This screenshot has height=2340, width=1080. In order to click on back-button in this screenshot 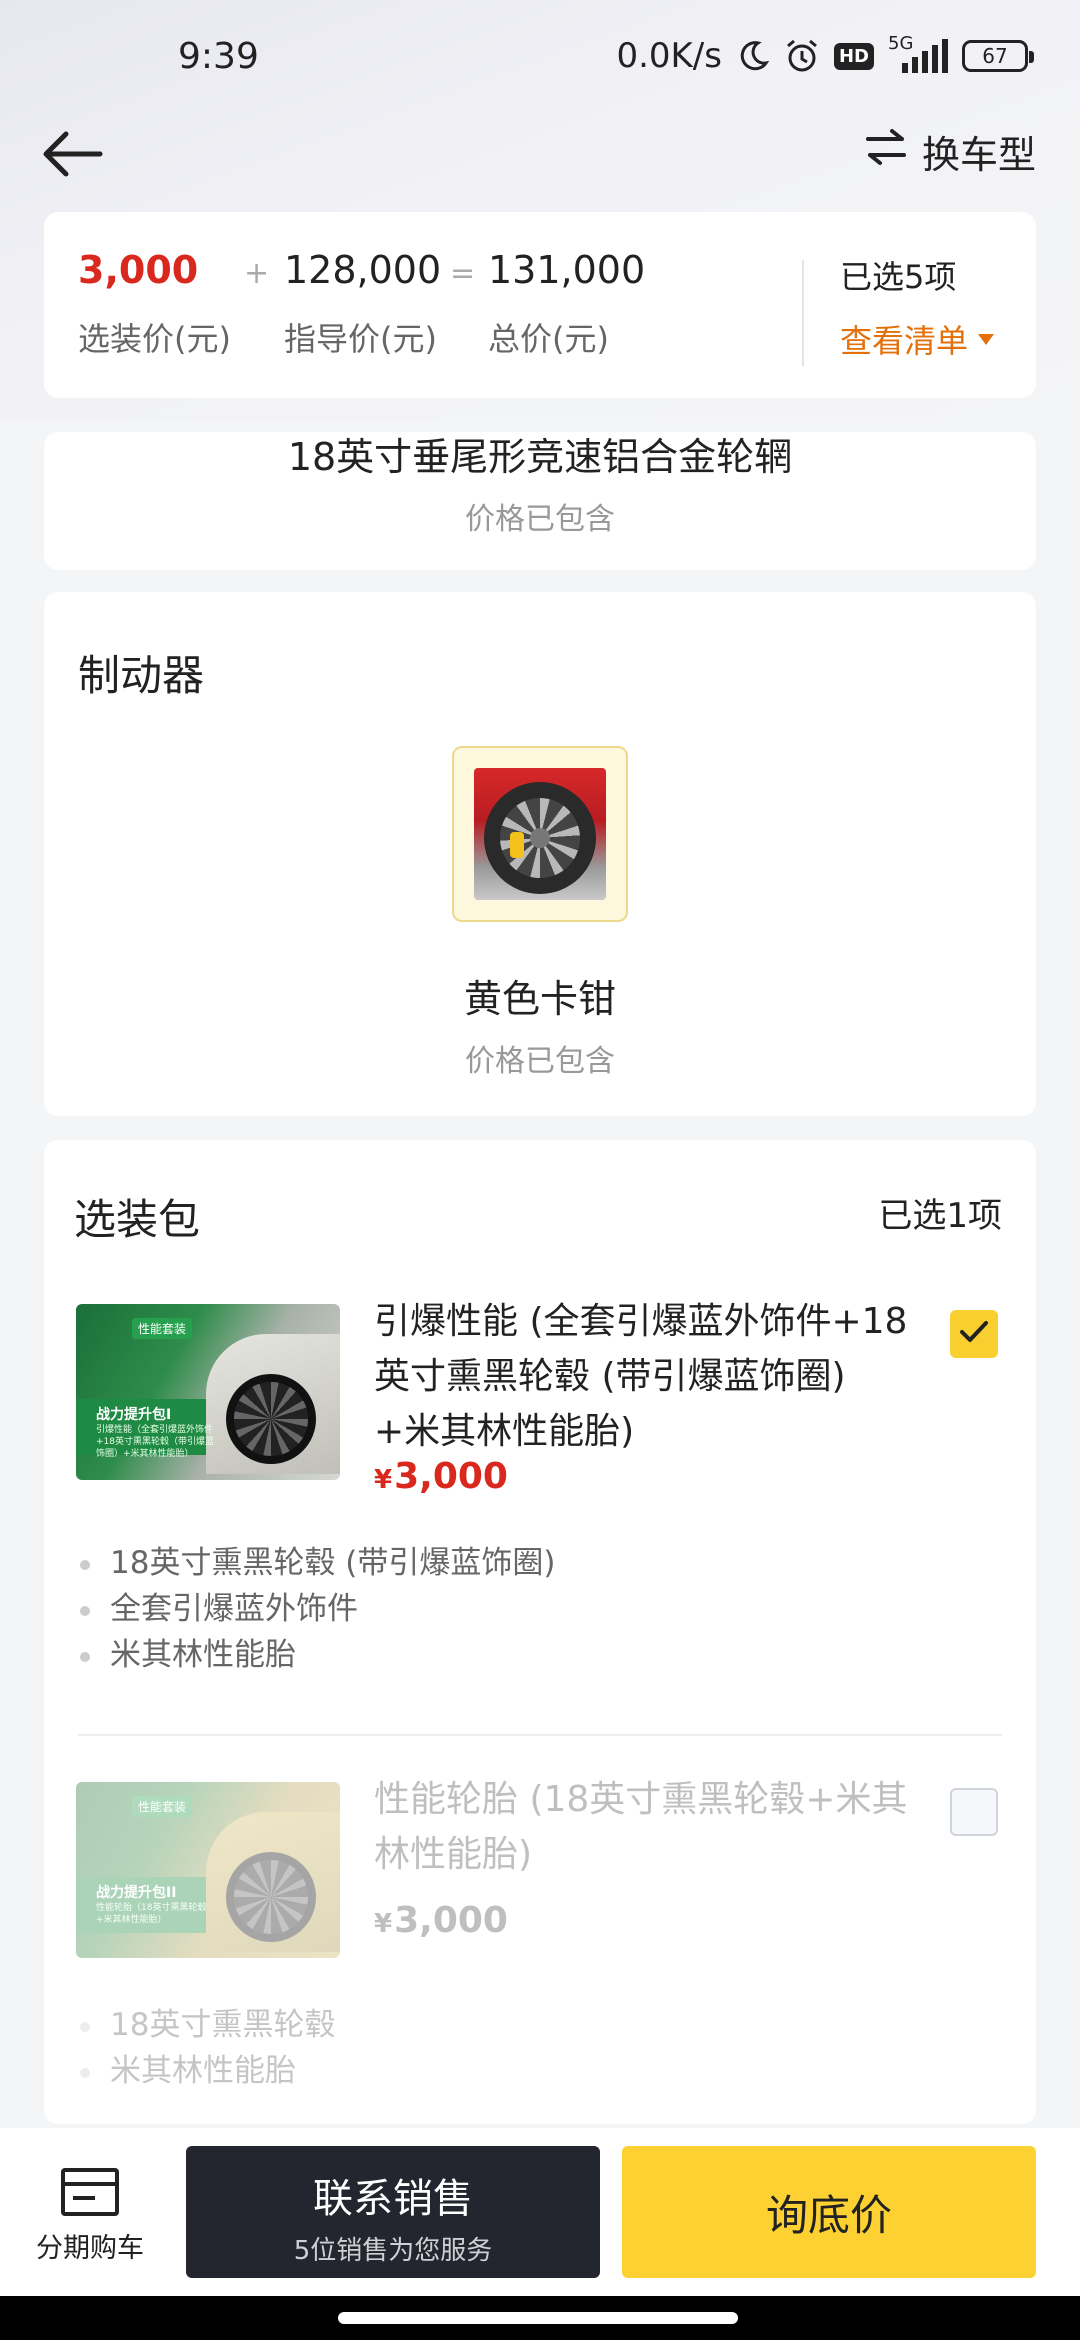, I will do `click(75, 154)`.